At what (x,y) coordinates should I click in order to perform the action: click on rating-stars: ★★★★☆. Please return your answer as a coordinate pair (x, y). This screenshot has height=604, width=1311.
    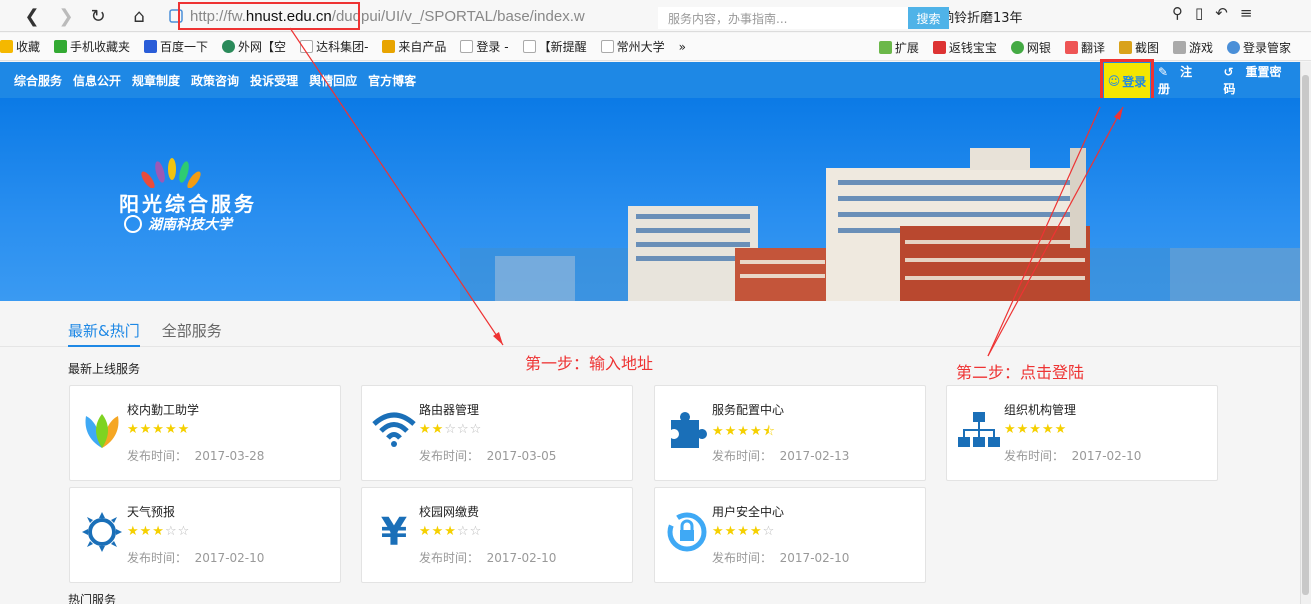
    Looking at the image, I should click on (744, 531).